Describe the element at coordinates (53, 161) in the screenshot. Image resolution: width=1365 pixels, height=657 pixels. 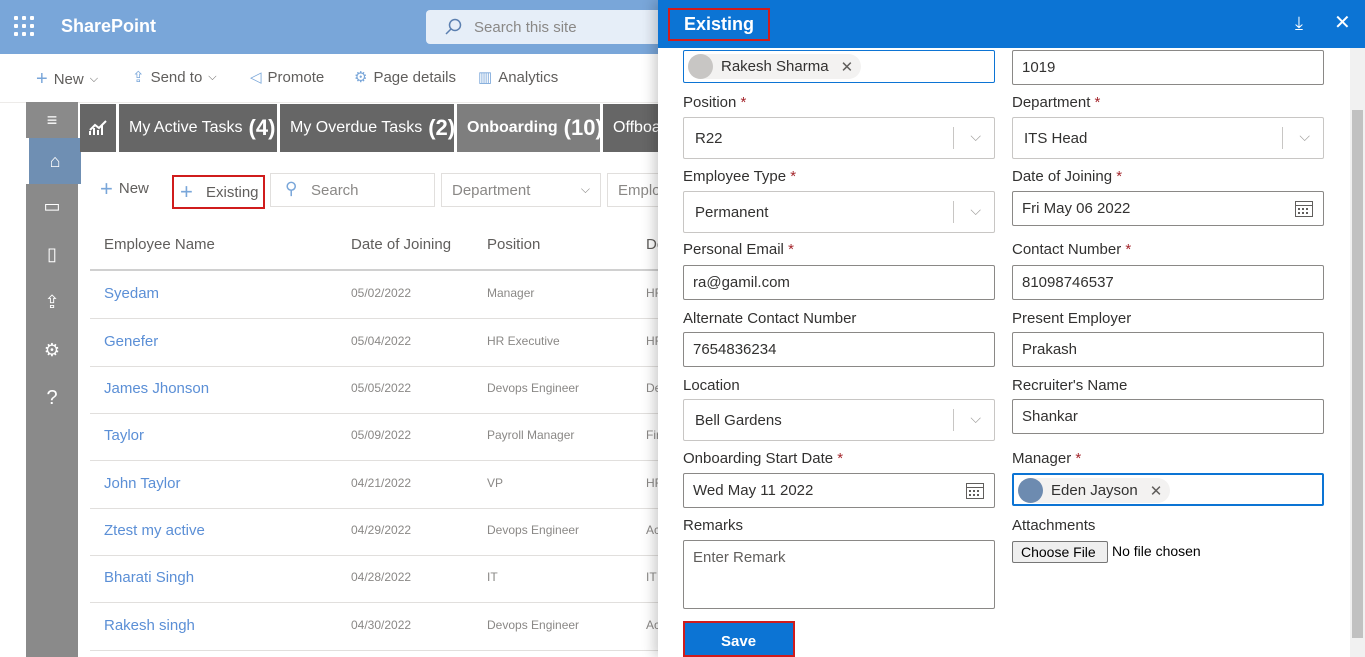
I see `home-icon: ⌂` at that location.